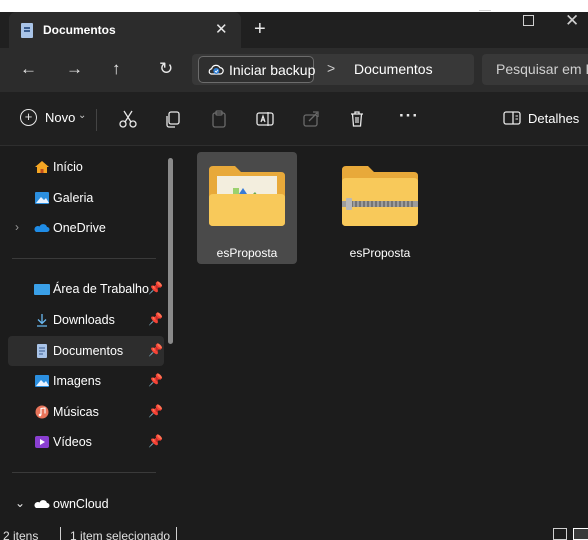 The width and height of the screenshot is (588, 540). What do you see at coordinates (42, 381) in the screenshot?
I see `pictures-icon` at bounding box center [42, 381].